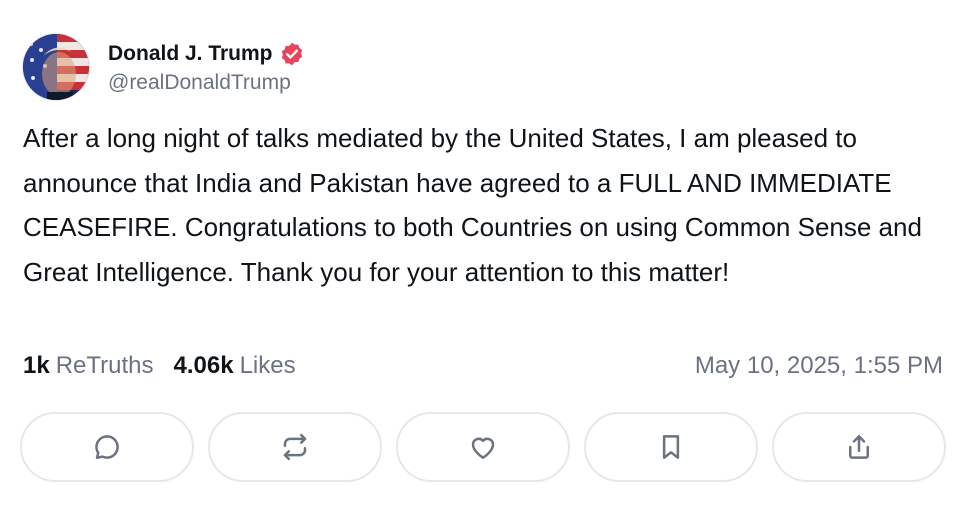  I want to click on post-timestamp: May 10, 2025, 1:55 PM, so click(819, 366).